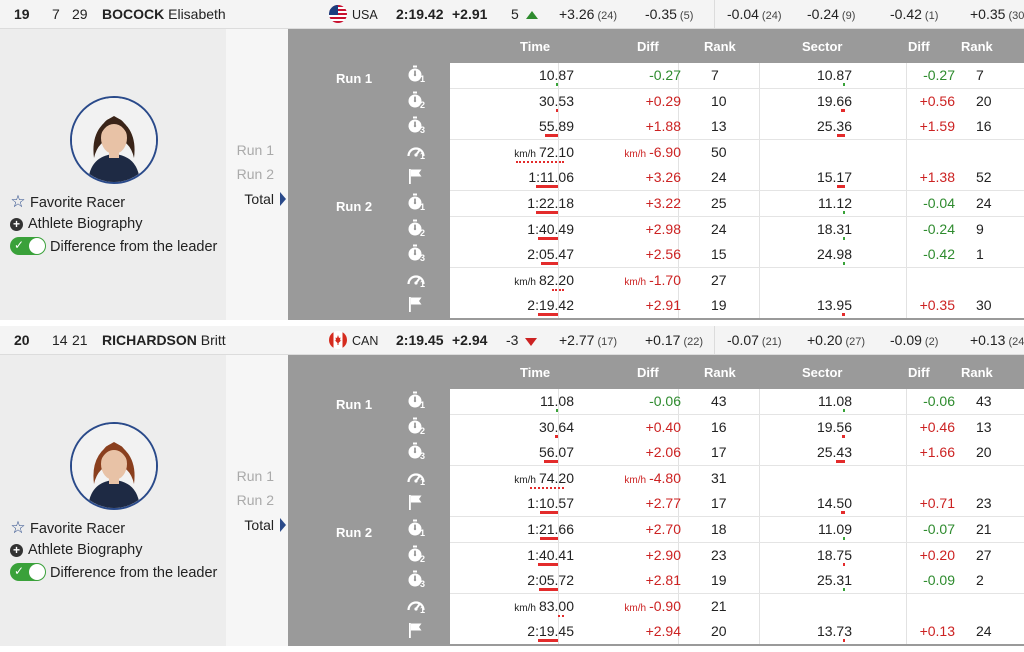 The height and width of the screenshot is (652, 1024). What do you see at coordinates (661, 14) in the screenshot?
I see `split-diff-value: -0.35` at bounding box center [661, 14].